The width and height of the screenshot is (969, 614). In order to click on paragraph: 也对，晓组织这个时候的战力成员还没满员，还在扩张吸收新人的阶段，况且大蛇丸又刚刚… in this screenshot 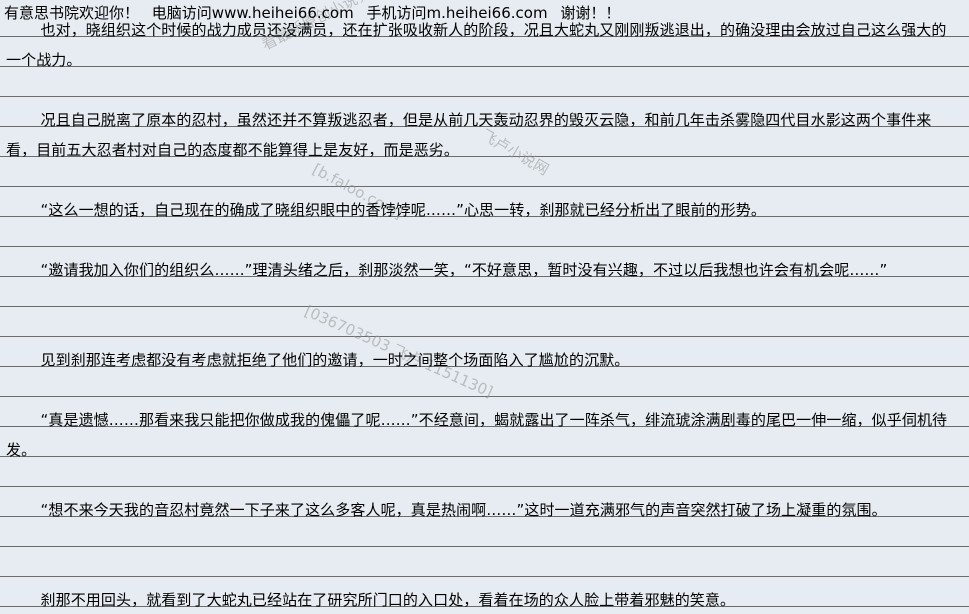, I will do `click(476, 45)`.